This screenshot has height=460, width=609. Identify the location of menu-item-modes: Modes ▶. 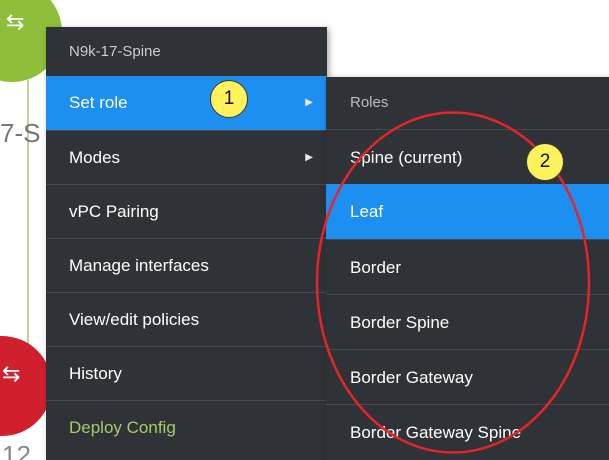
(186, 157).